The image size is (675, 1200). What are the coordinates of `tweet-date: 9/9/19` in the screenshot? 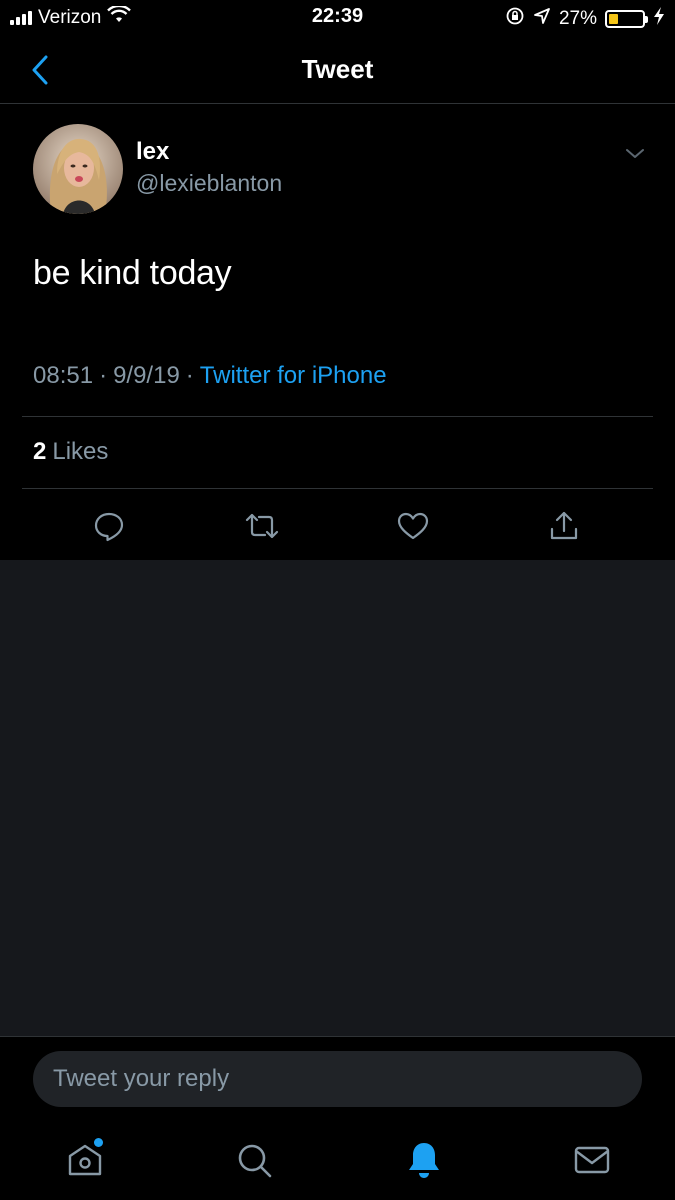 It's located at (146, 375).